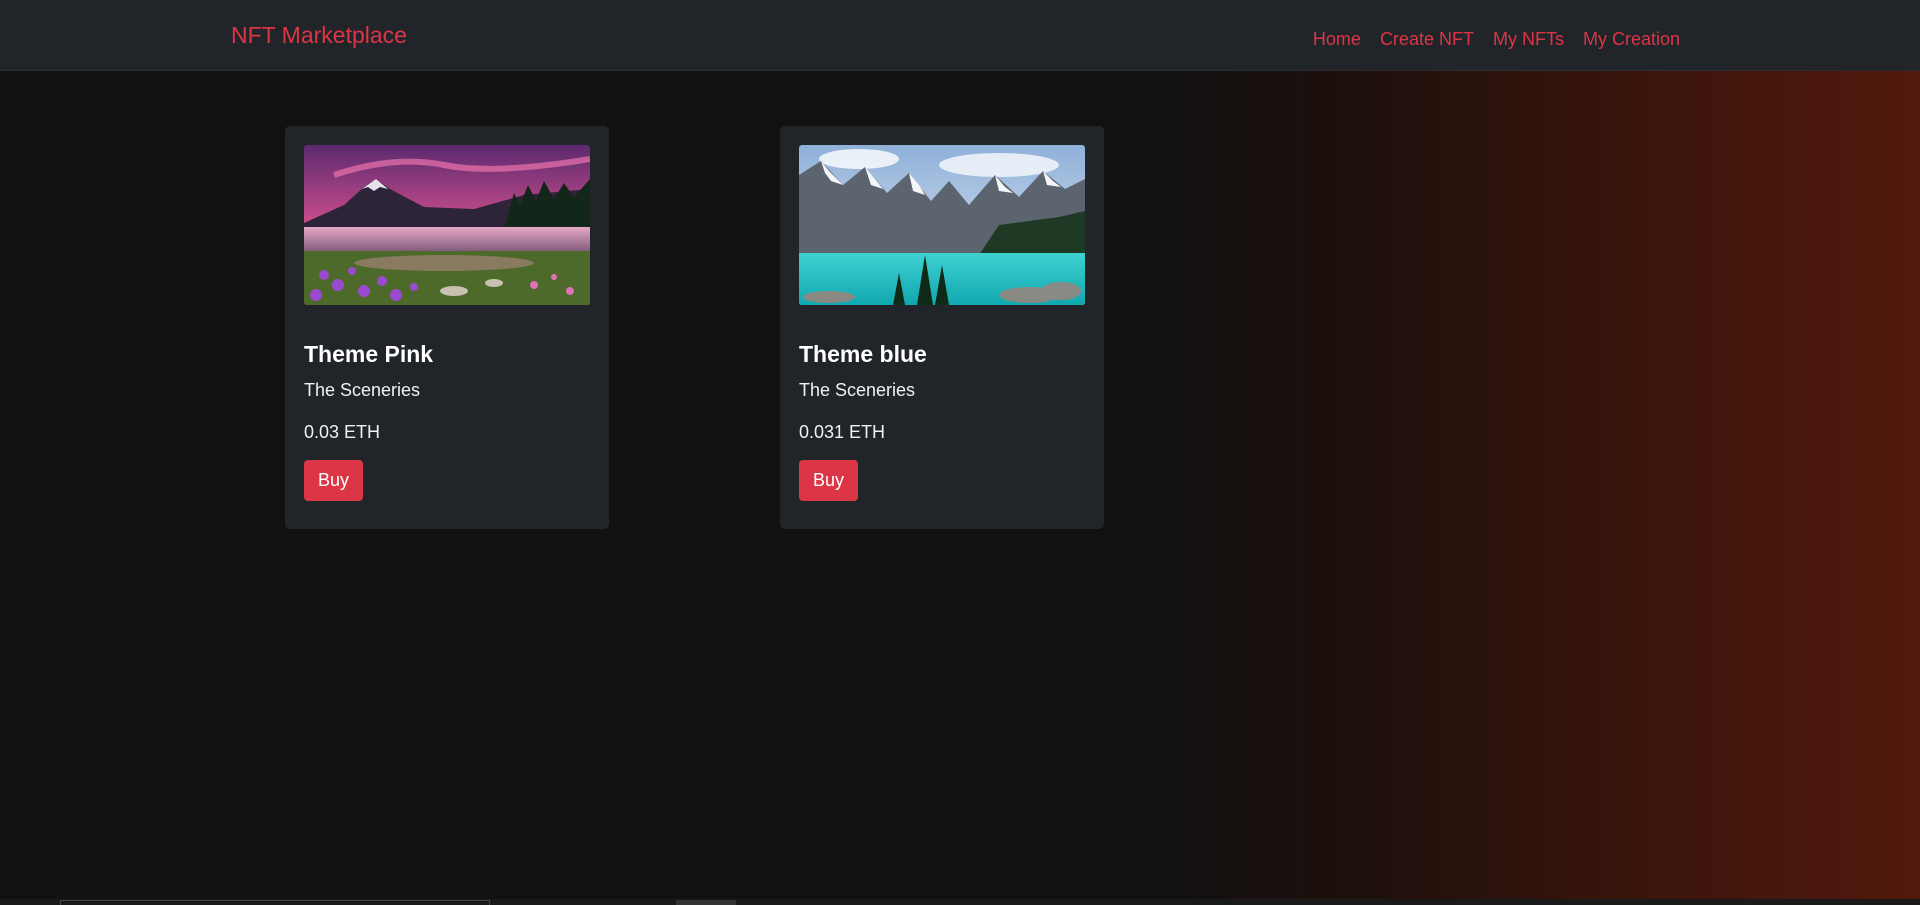 The height and width of the screenshot is (905, 1920). What do you see at coordinates (275, 902) in the screenshot?
I see `scrollbar-track` at bounding box center [275, 902].